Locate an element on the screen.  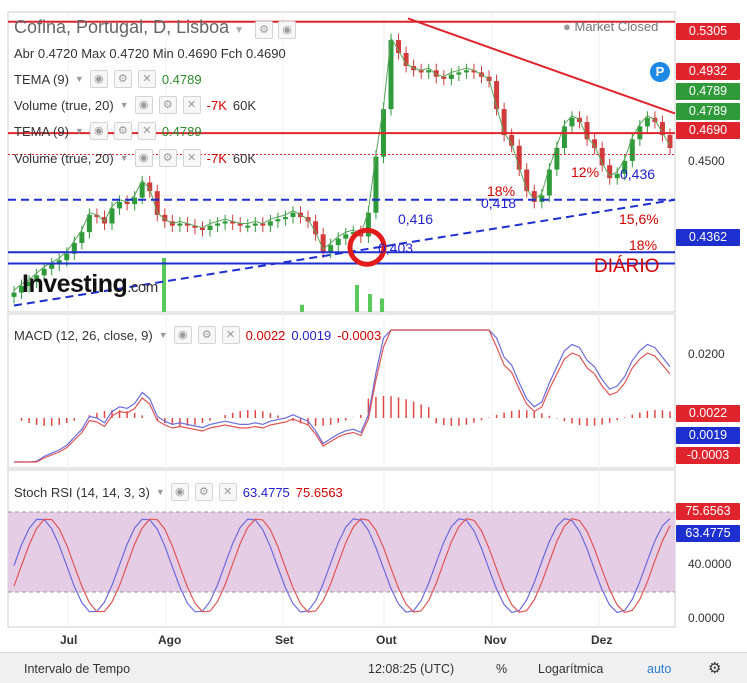
stoch-settings-icon: ⚙ is located at coordinates (203, 492).